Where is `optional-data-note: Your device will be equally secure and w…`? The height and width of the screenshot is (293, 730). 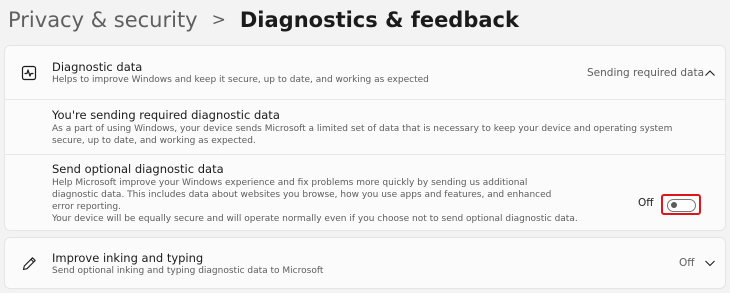
optional-data-note: Your device will be equally secure and w… is located at coordinates (315, 219).